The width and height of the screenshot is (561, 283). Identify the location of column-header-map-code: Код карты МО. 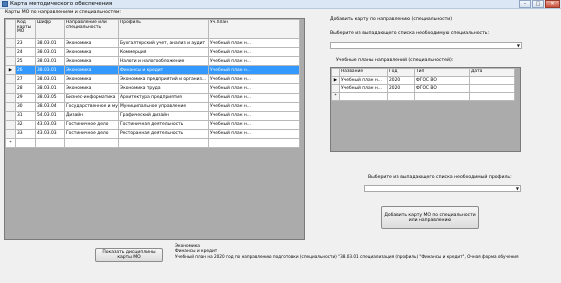
(25, 29).